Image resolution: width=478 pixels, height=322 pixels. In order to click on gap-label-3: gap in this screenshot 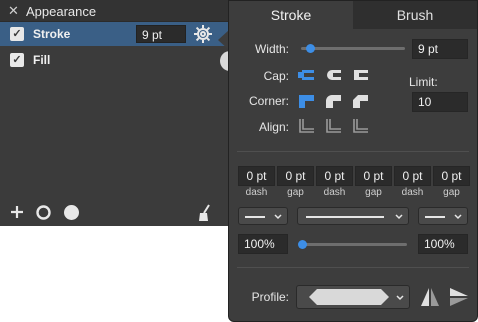, I will do `click(451, 192)`.